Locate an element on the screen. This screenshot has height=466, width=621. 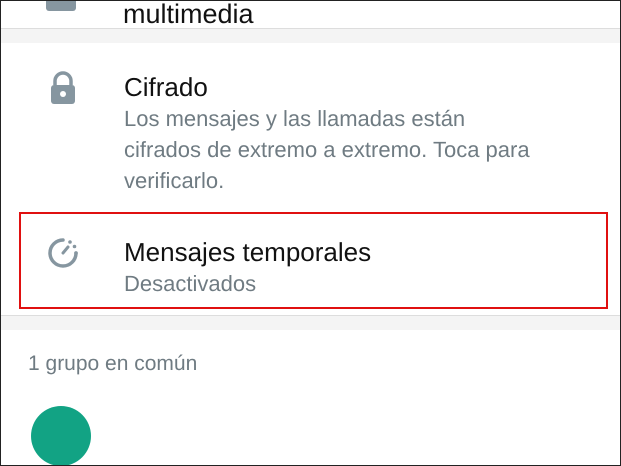
media-row-title: multimedia is located at coordinates (188, 14).